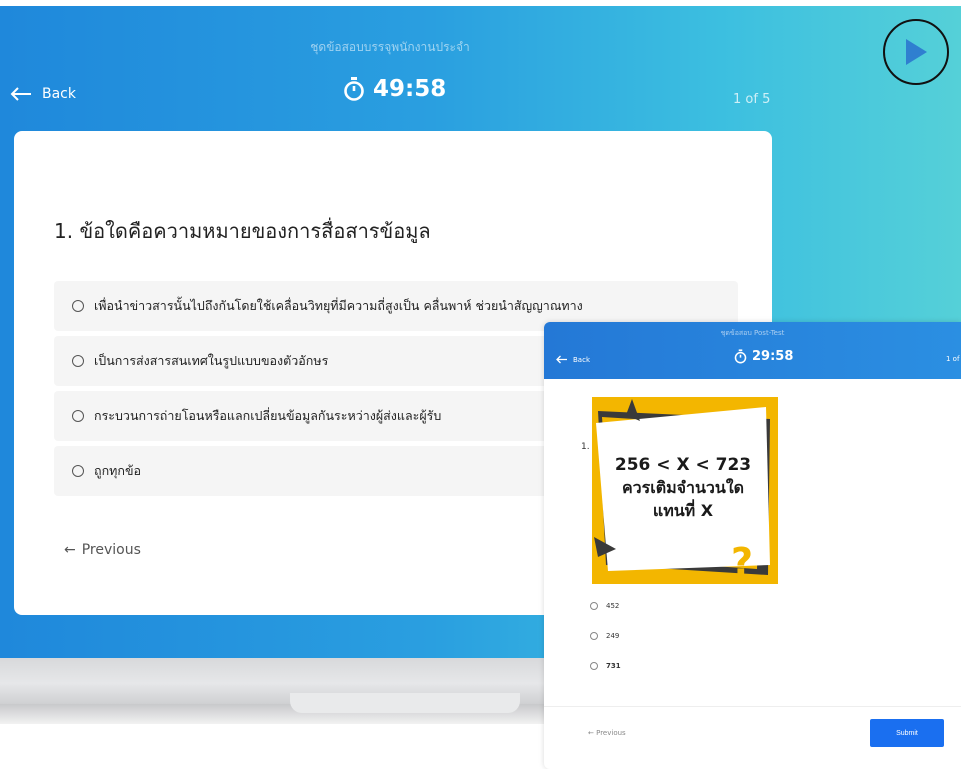 The image size is (961, 769). What do you see at coordinates (752, 333) in the screenshot?
I see `tablet-quiz-title: ชุดข้อสอบ Post-Test` at bounding box center [752, 333].